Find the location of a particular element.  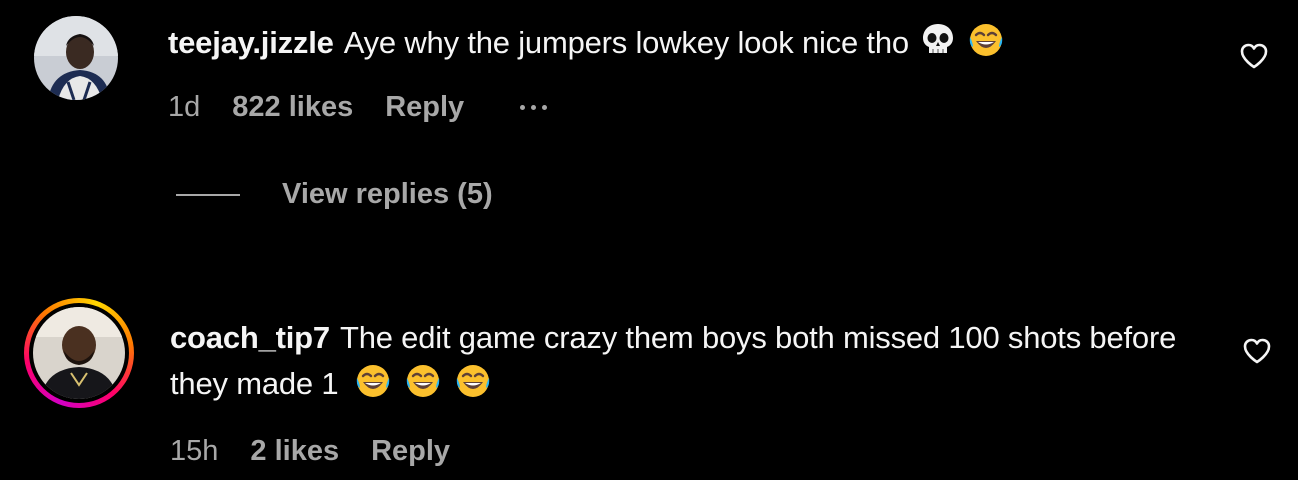

comment-text: Aye why the jumpers lowkey look nice tho is located at coordinates (626, 42).